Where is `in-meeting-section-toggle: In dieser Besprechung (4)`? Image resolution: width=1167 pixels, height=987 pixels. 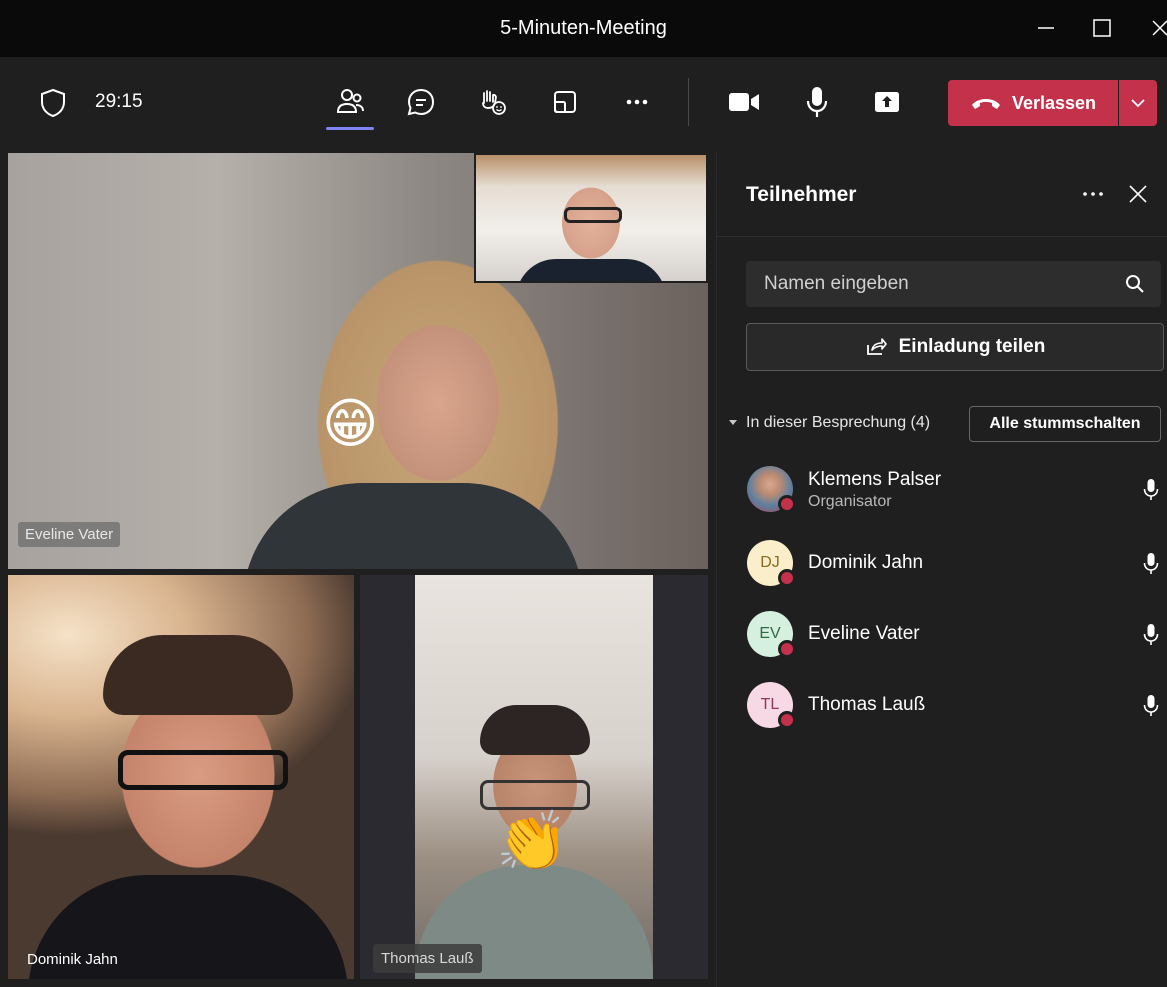 in-meeting-section-toggle: In dieser Besprechung (4) is located at coordinates (829, 423).